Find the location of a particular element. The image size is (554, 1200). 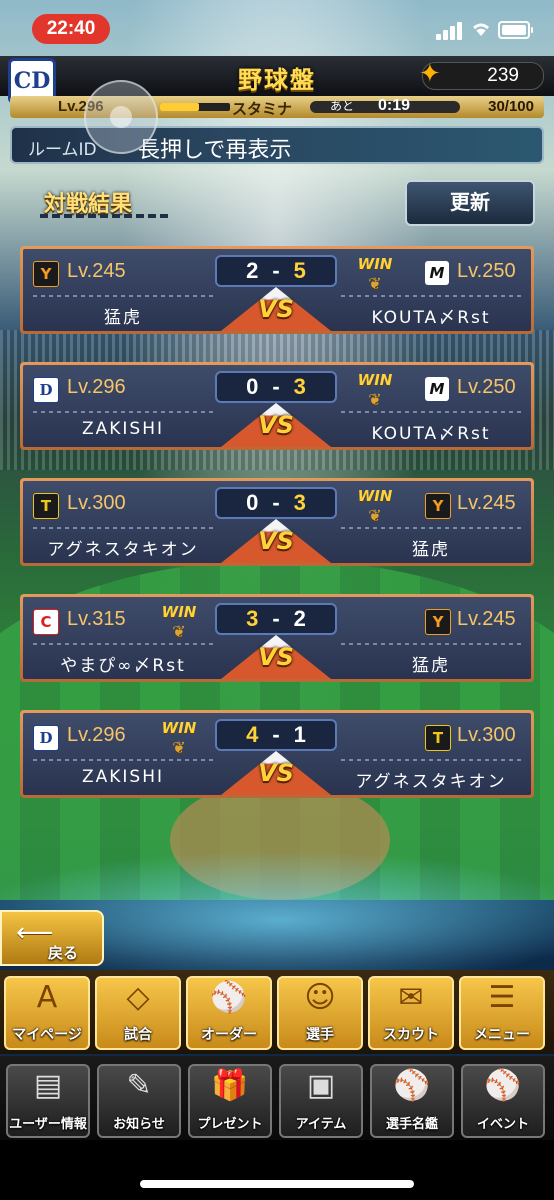

back-button: ⟵ 戻る is located at coordinates (52, 938).